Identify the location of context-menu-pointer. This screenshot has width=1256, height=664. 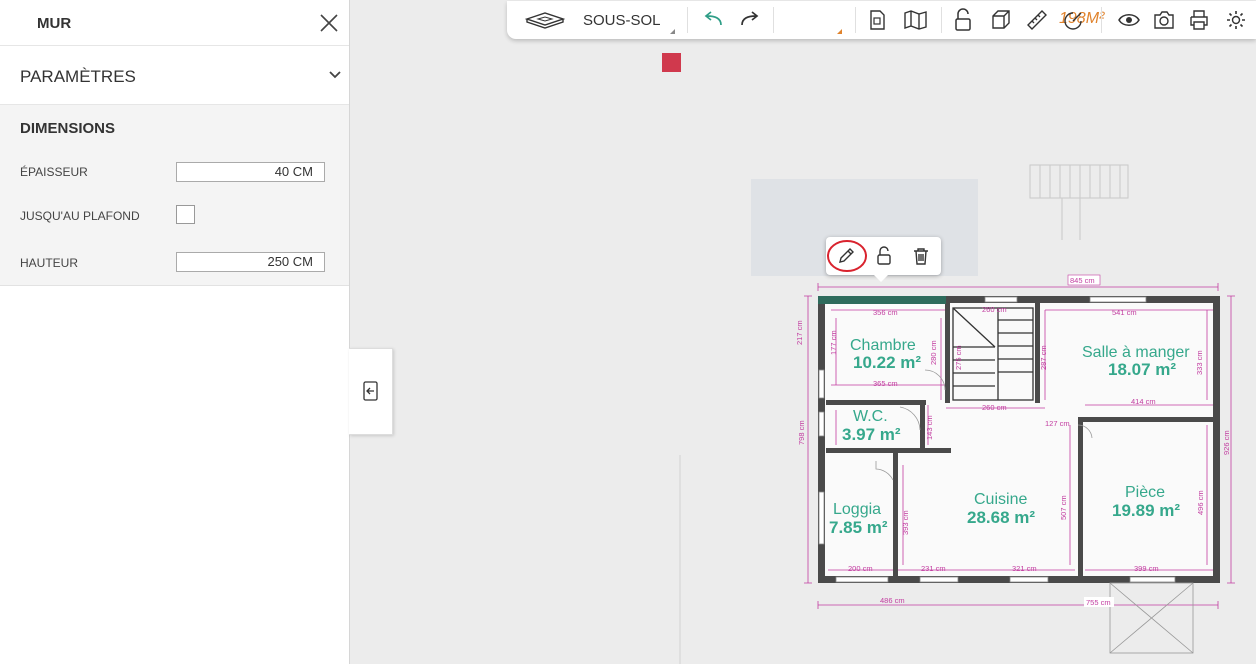
(881, 278).